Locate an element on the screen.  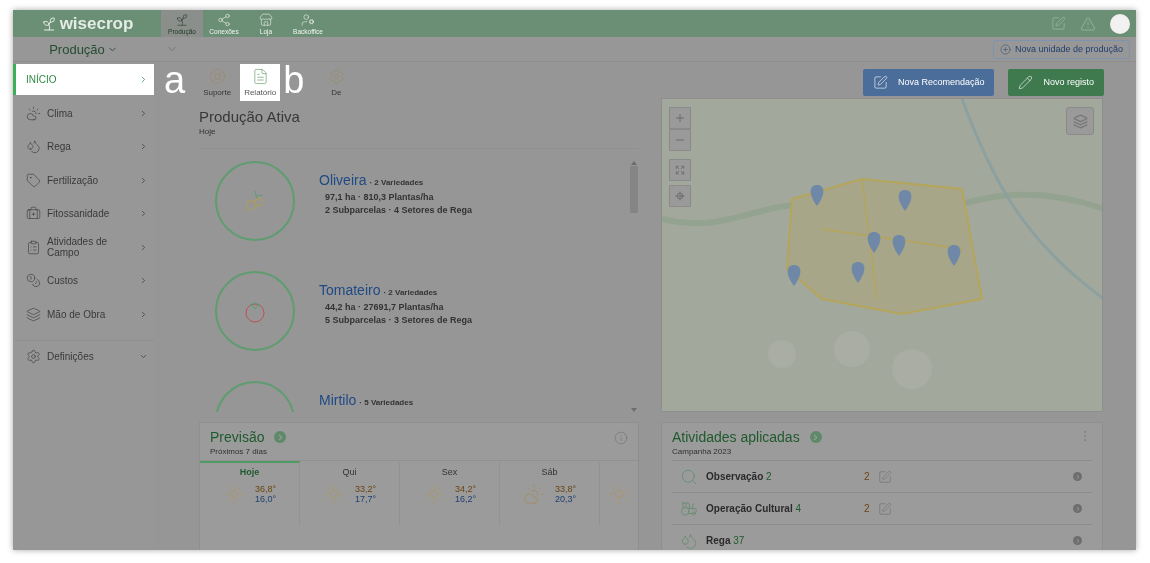
tractor-icon is located at coordinates (689, 508).